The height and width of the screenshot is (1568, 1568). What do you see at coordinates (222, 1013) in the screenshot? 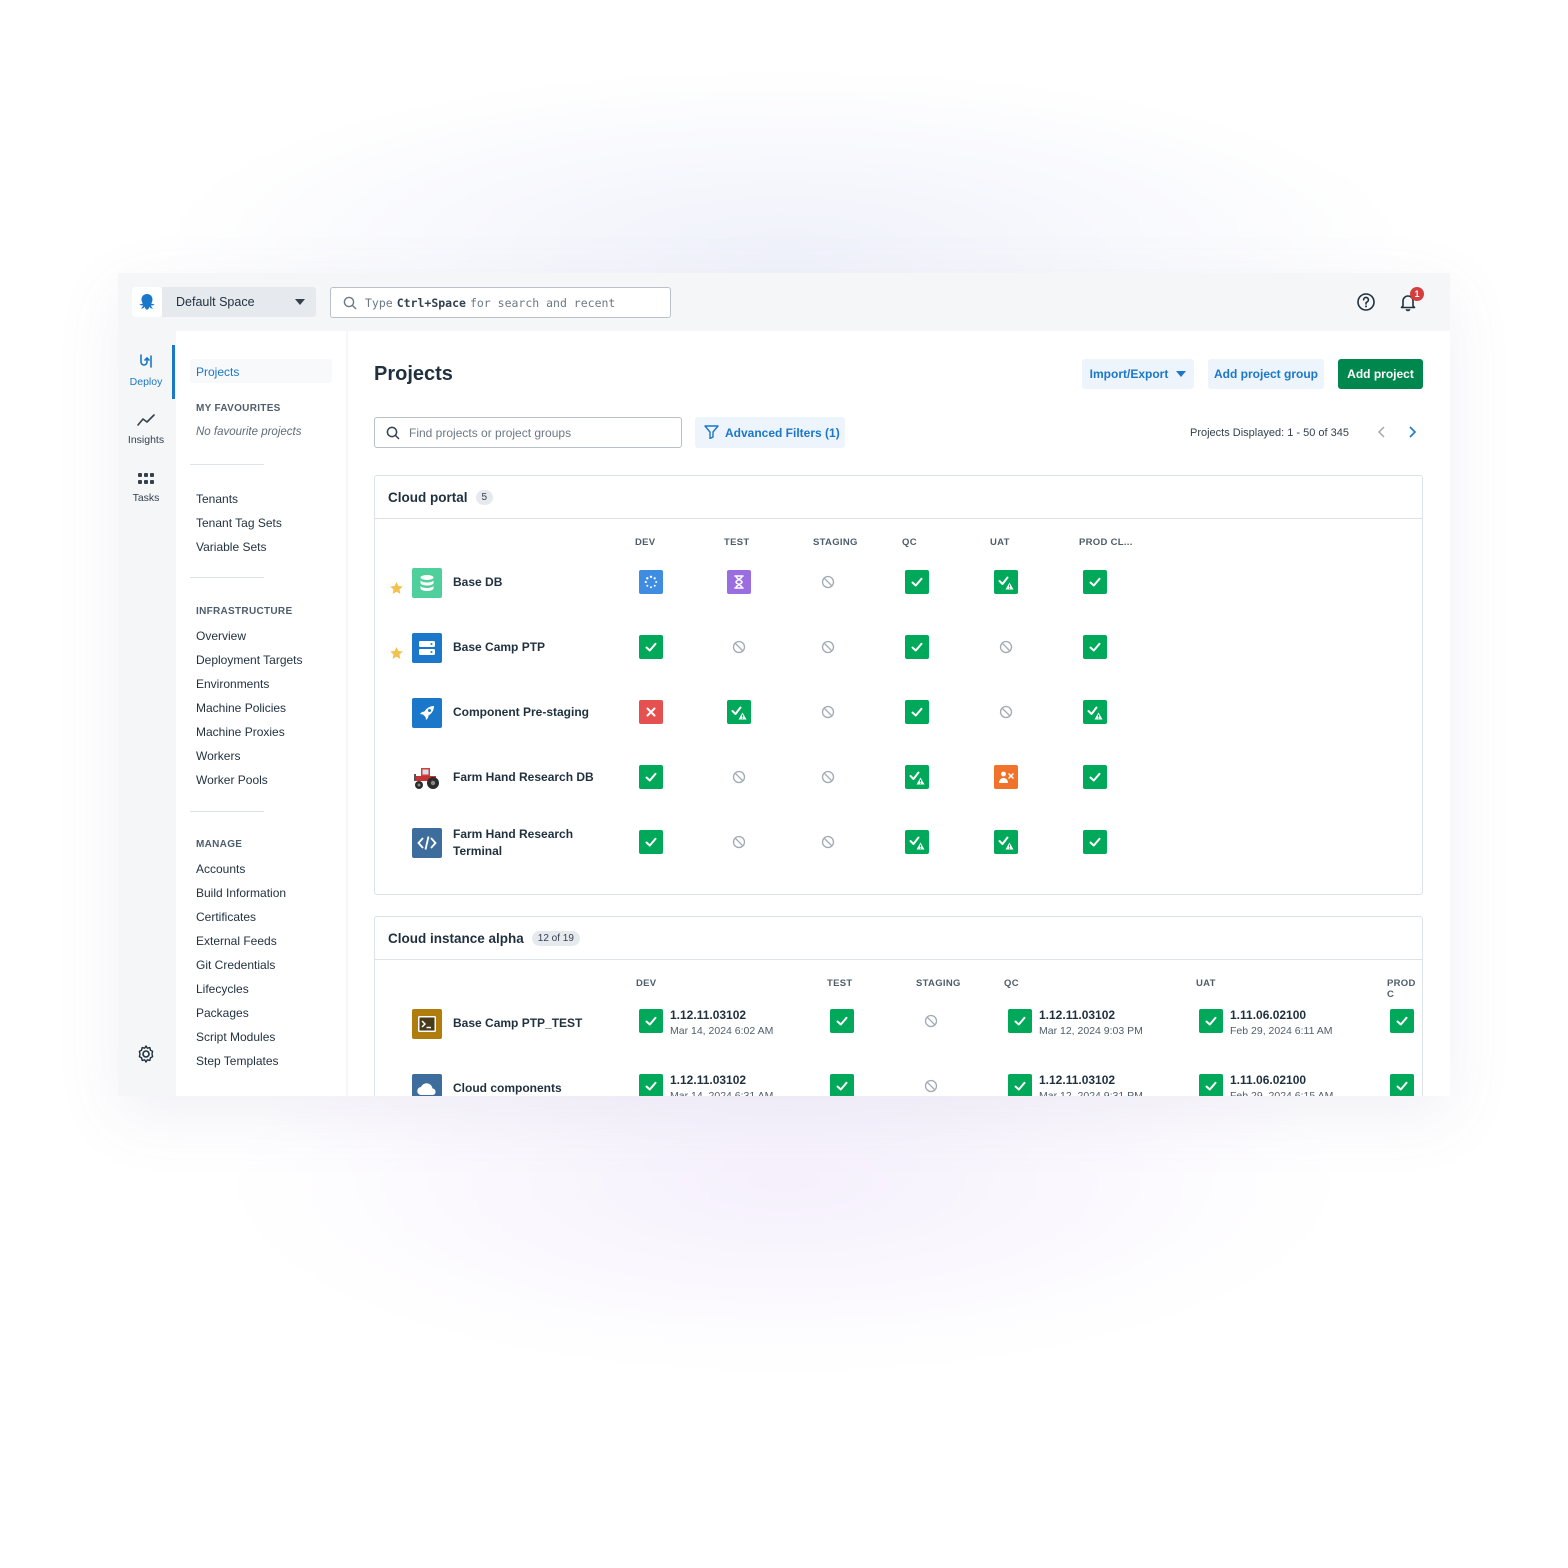
I see `nav-link-packages: Packages` at bounding box center [222, 1013].